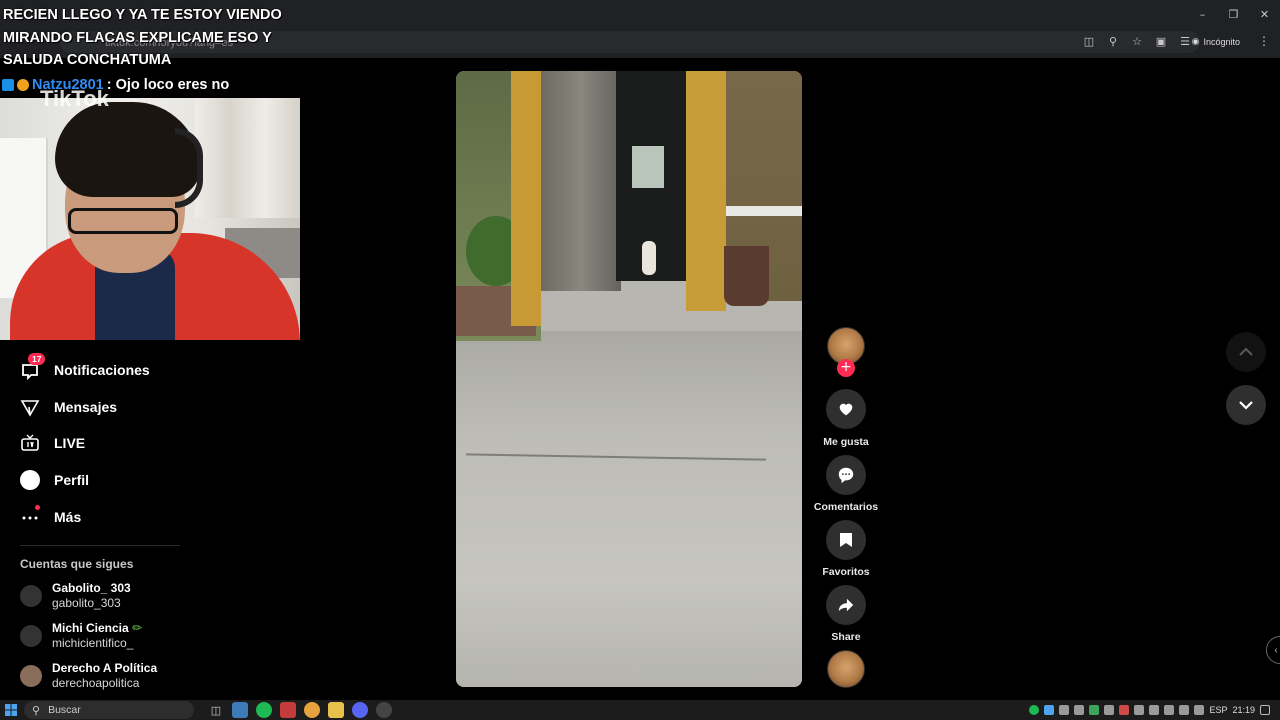  I want to click on comments-button, so click(846, 475).